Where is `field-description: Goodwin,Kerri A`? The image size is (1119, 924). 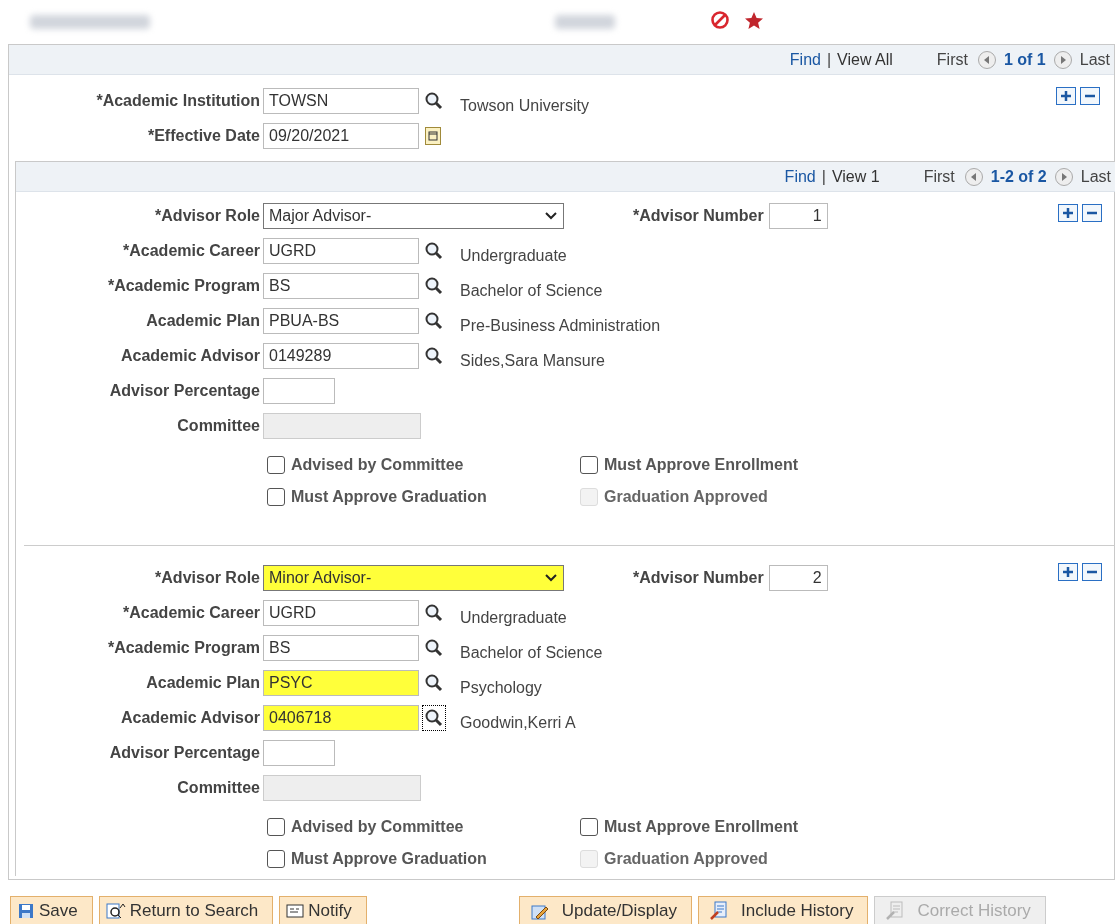 field-description: Goodwin,Kerri A is located at coordinates (518, 722).